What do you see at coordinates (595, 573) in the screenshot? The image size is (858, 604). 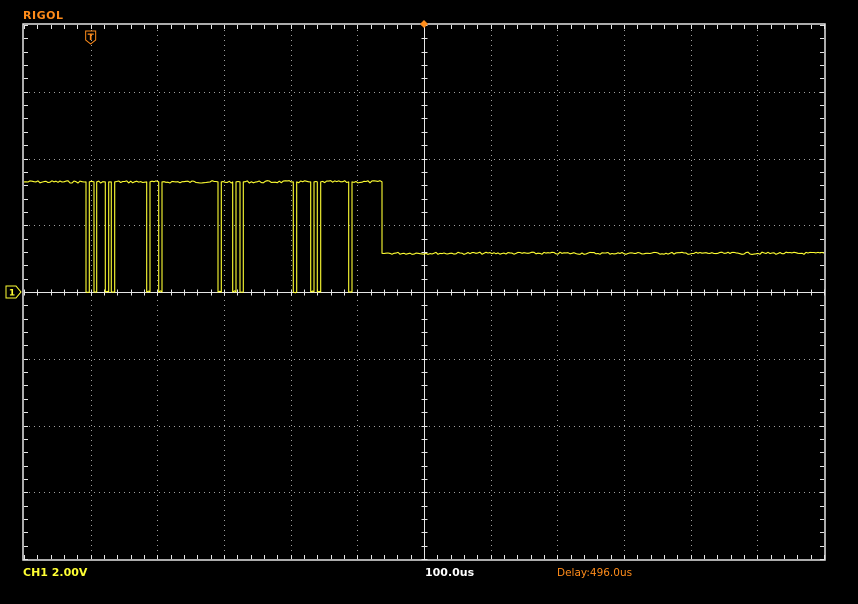 I see `delay-readout: Delay:496.0us` at bounding box center [595, 573].